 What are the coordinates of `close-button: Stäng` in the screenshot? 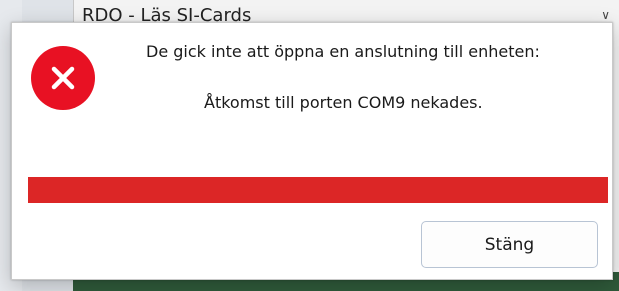 It's located at (509, 244).